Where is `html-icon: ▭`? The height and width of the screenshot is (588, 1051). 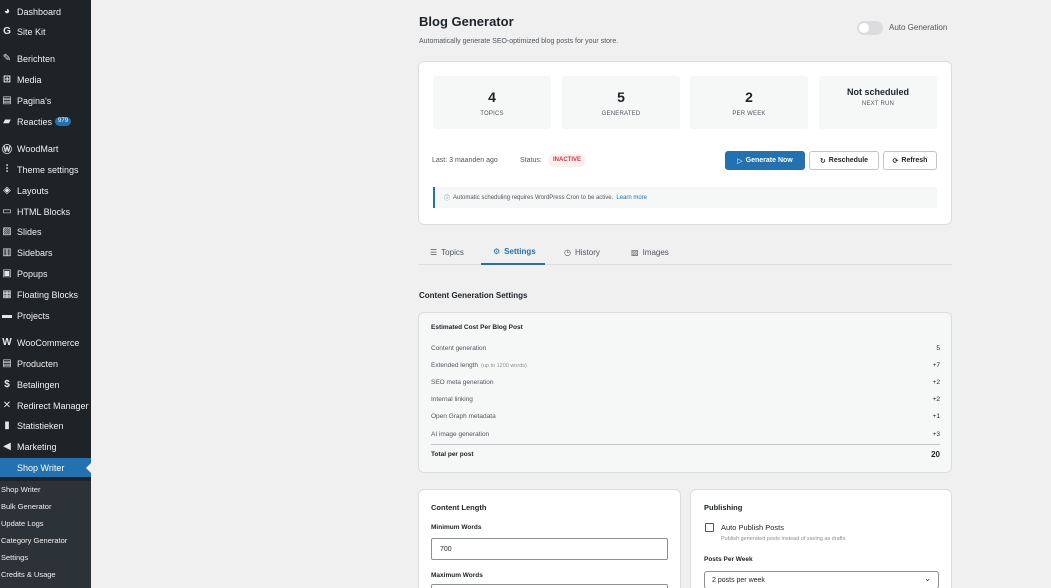 html-icon: ▭ is located at coordinates (7, 211).